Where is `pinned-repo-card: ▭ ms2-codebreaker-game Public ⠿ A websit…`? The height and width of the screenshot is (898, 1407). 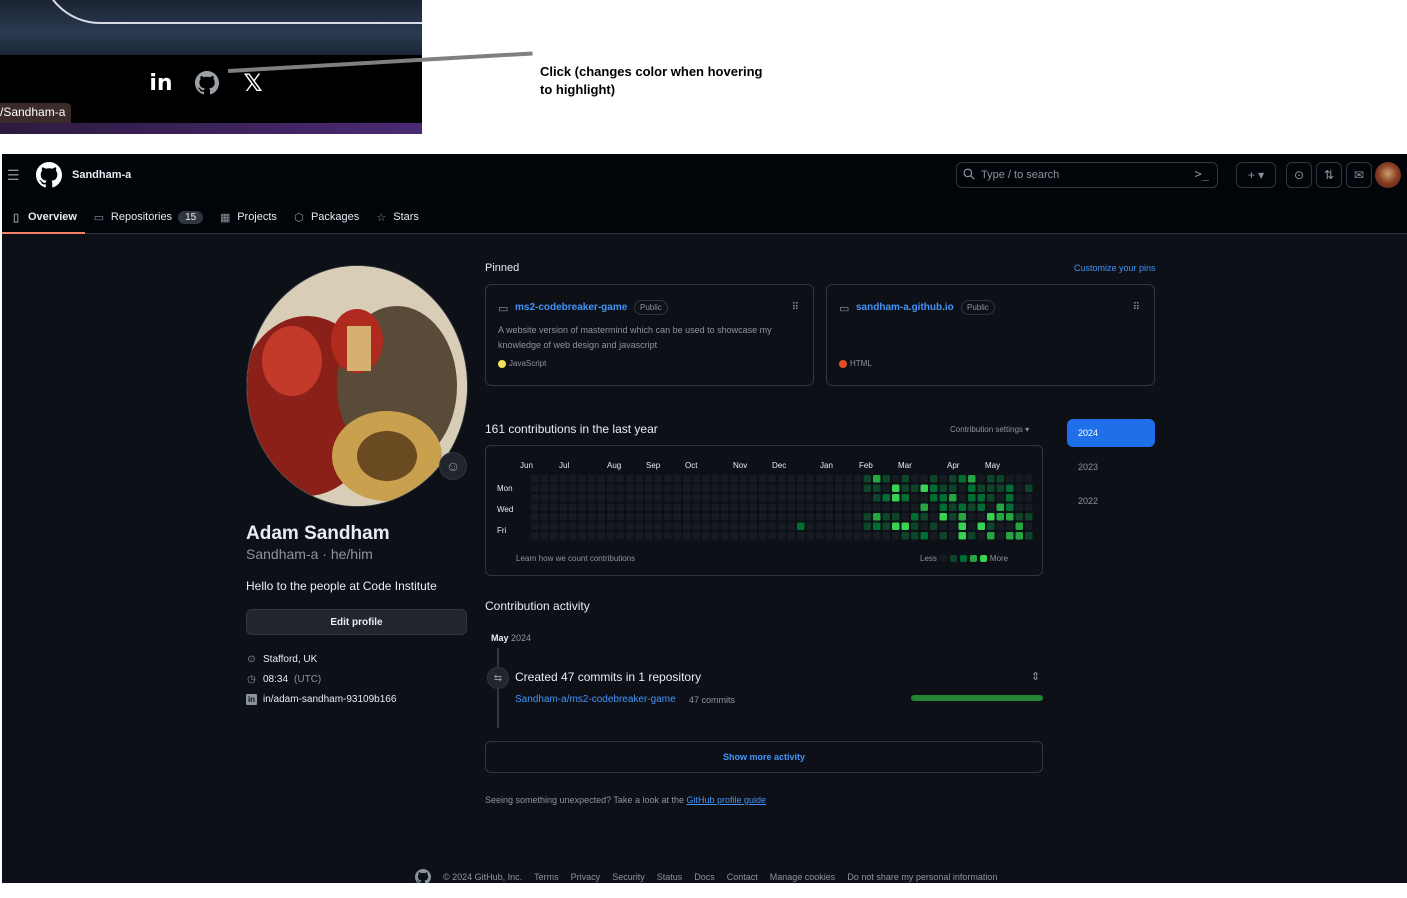 pinned-repo-card: ▭ ms2-codebreaker-game Public ⠿ A websit… is located at coordinates (649, 335).